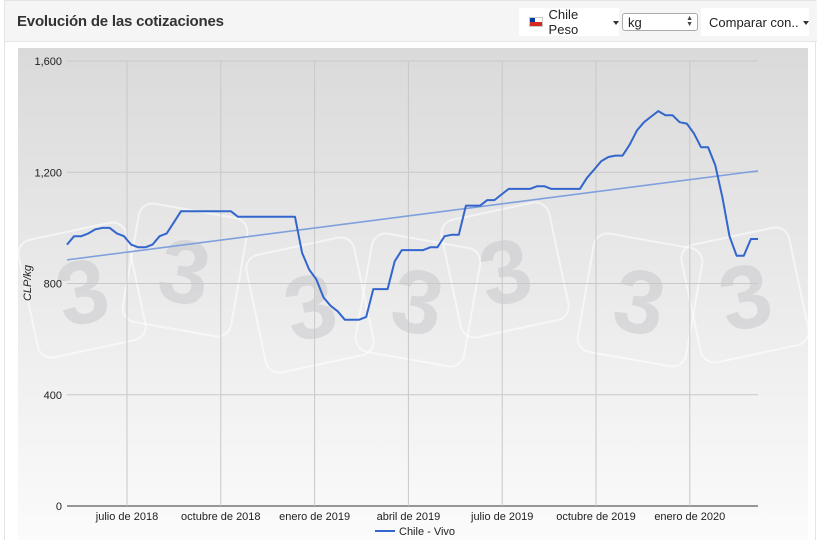 Image resolution: width=820 pixels, height=540 pixels. What do you see at coordinates (59, 507) in the screenshot?
I see `y-tick-label: 0` at bounding box center [59, 507].